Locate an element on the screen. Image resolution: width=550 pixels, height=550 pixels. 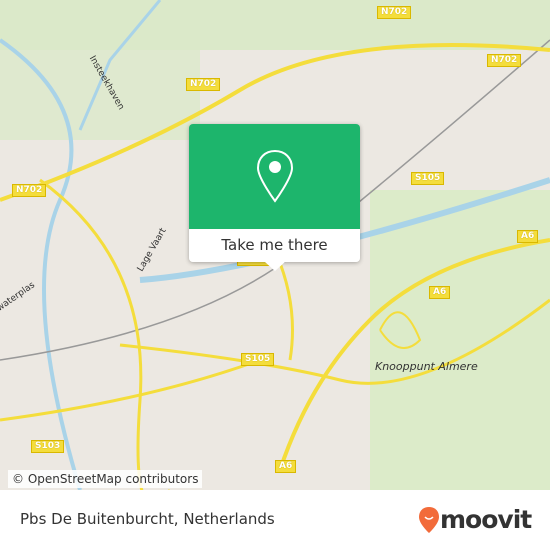
moovit-logo: moovit is located at coordinates (475, 519).